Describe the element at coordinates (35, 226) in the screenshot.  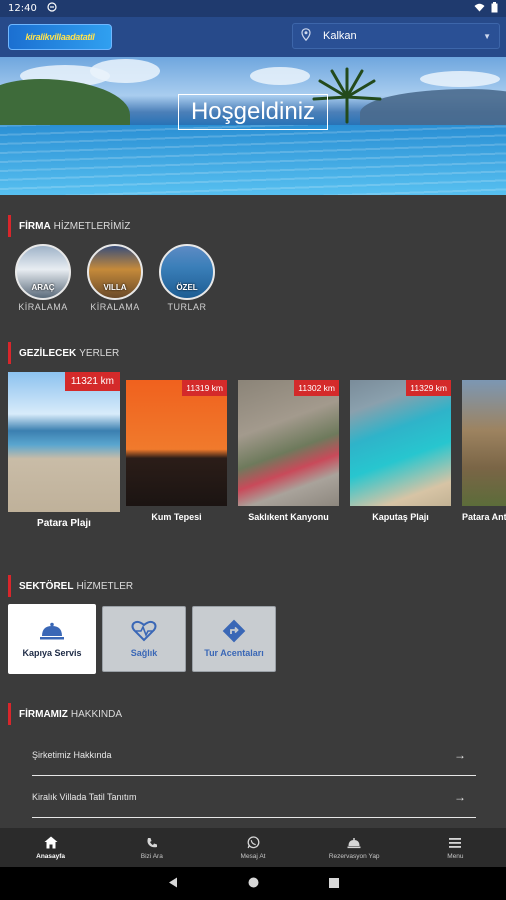
I see `services-title-bold: FİRMA` at that location.